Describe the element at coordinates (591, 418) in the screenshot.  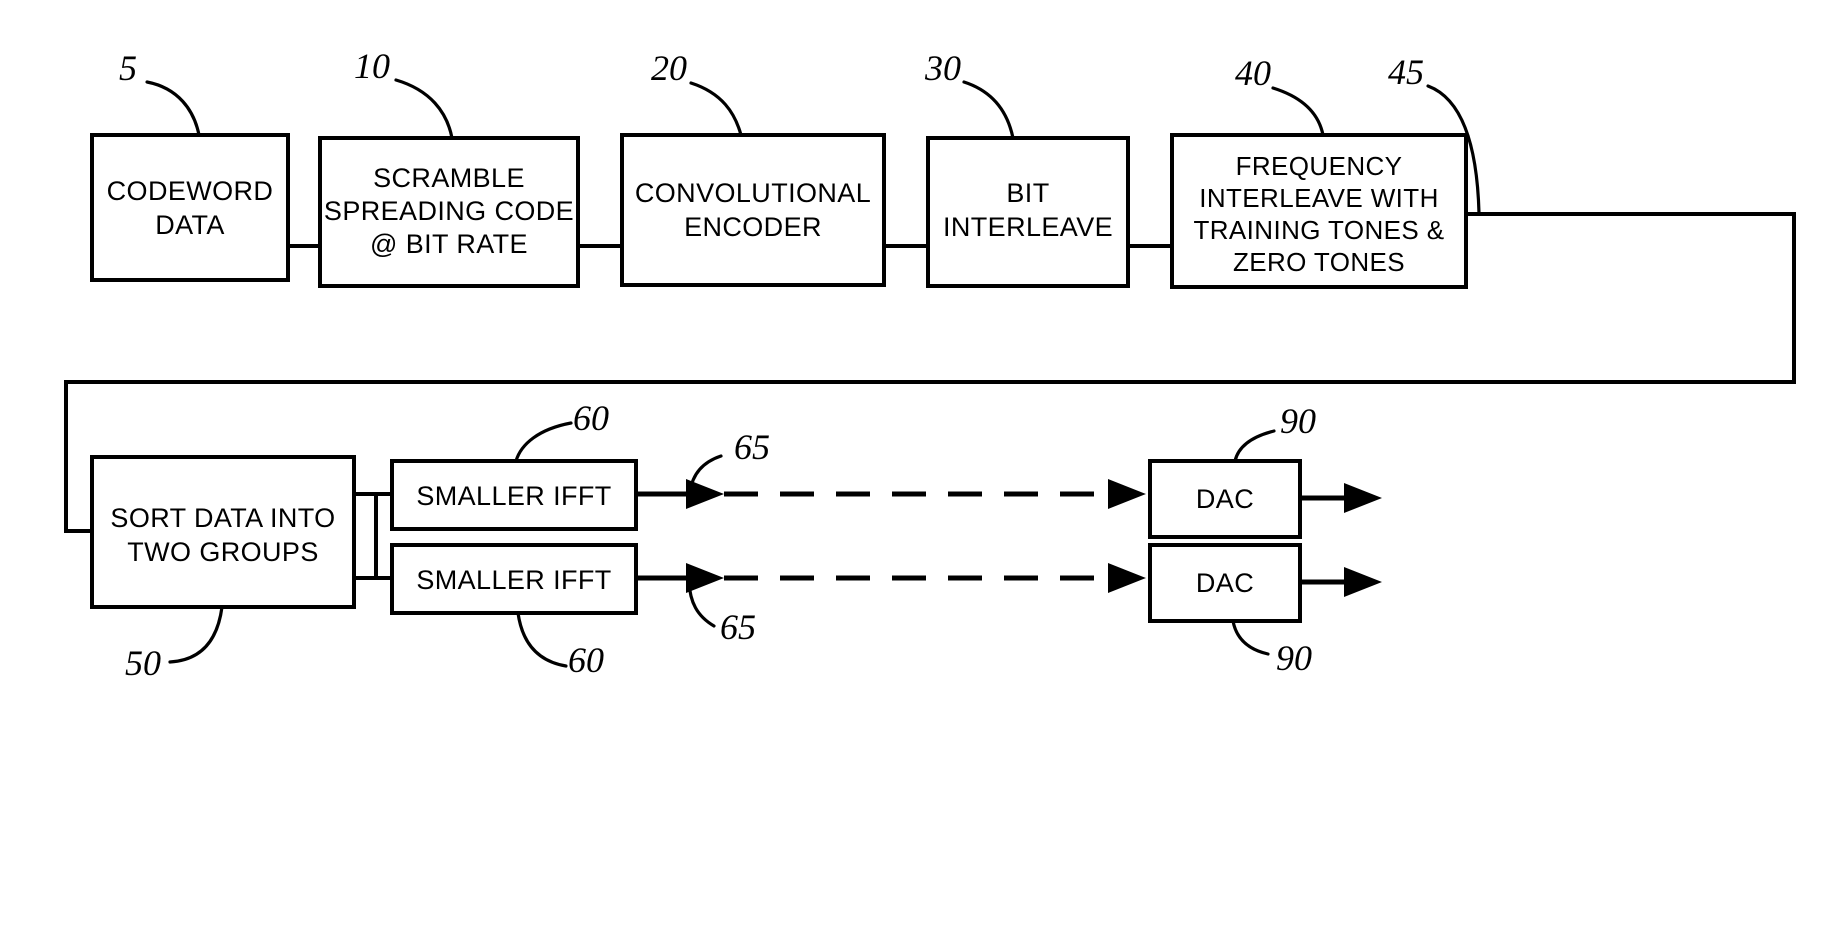
I see `refnum-60-top: 60` at that location.